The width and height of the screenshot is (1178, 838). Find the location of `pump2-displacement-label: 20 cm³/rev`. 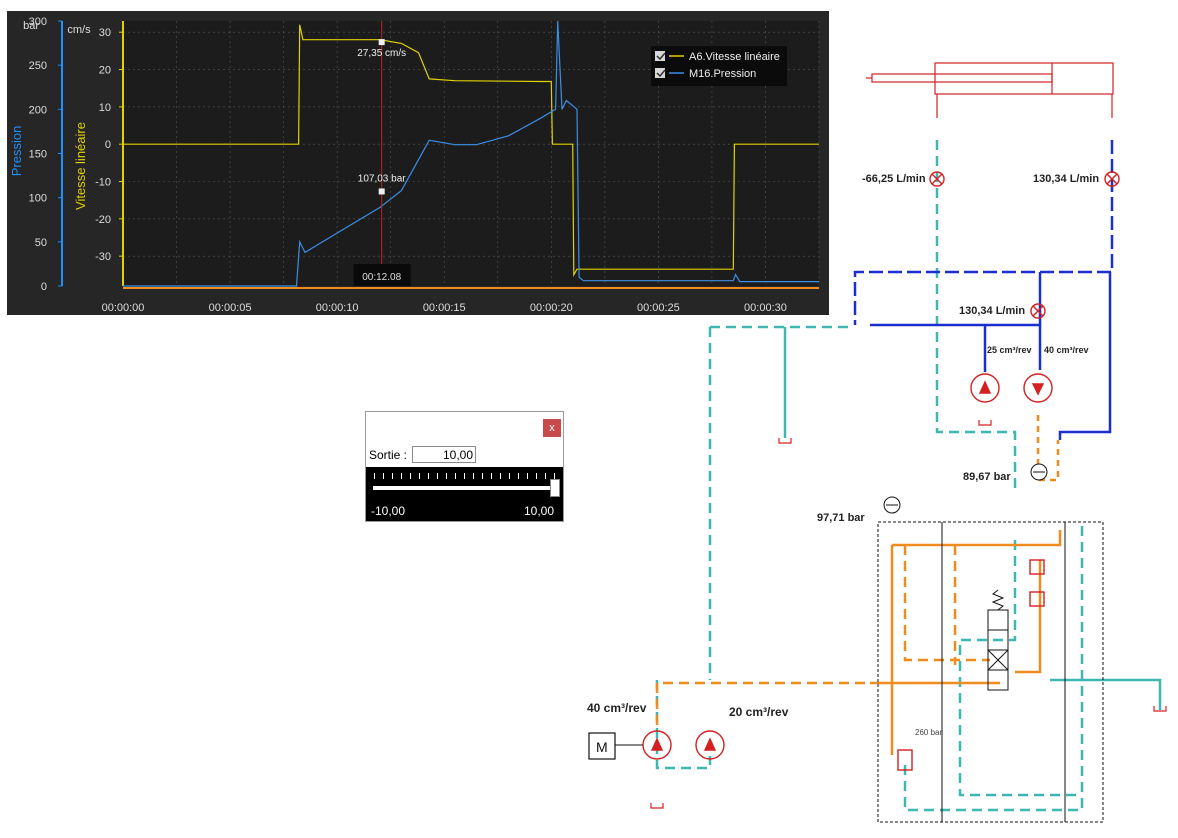

pump2-displacement-label: 20 cm³/rev is located at coordinates (759, 712).